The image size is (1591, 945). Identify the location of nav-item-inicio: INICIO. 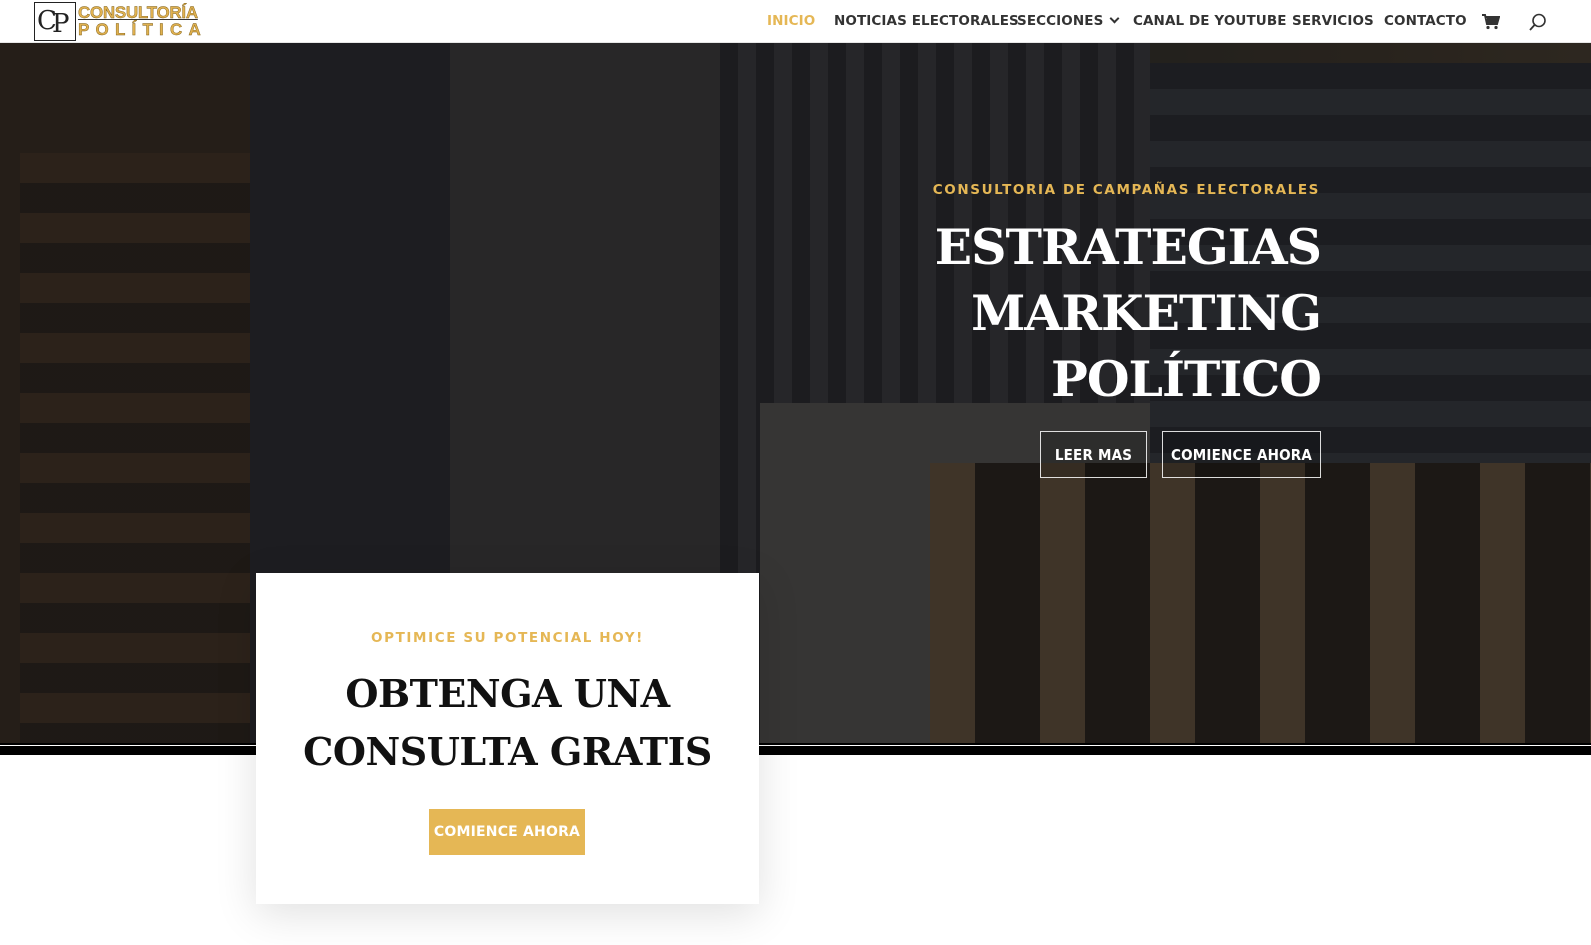
(791, 21).